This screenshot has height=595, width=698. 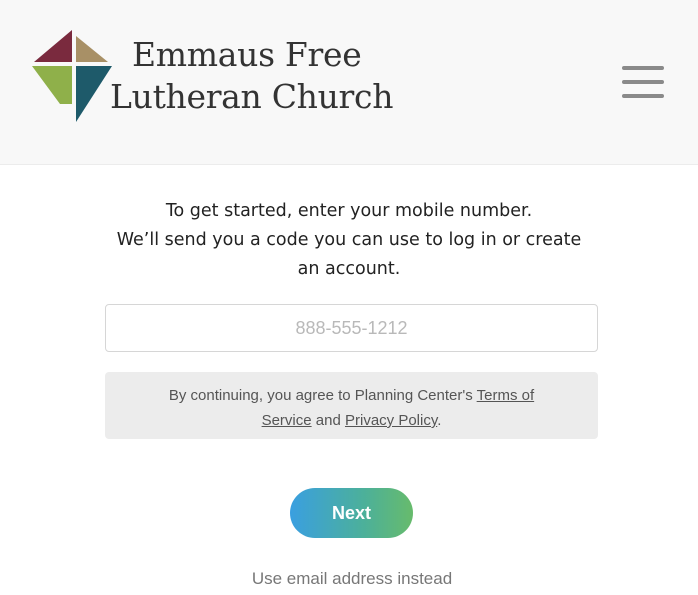 I want to click on logo-quadrant-top-right, so click(x=92, y=49).